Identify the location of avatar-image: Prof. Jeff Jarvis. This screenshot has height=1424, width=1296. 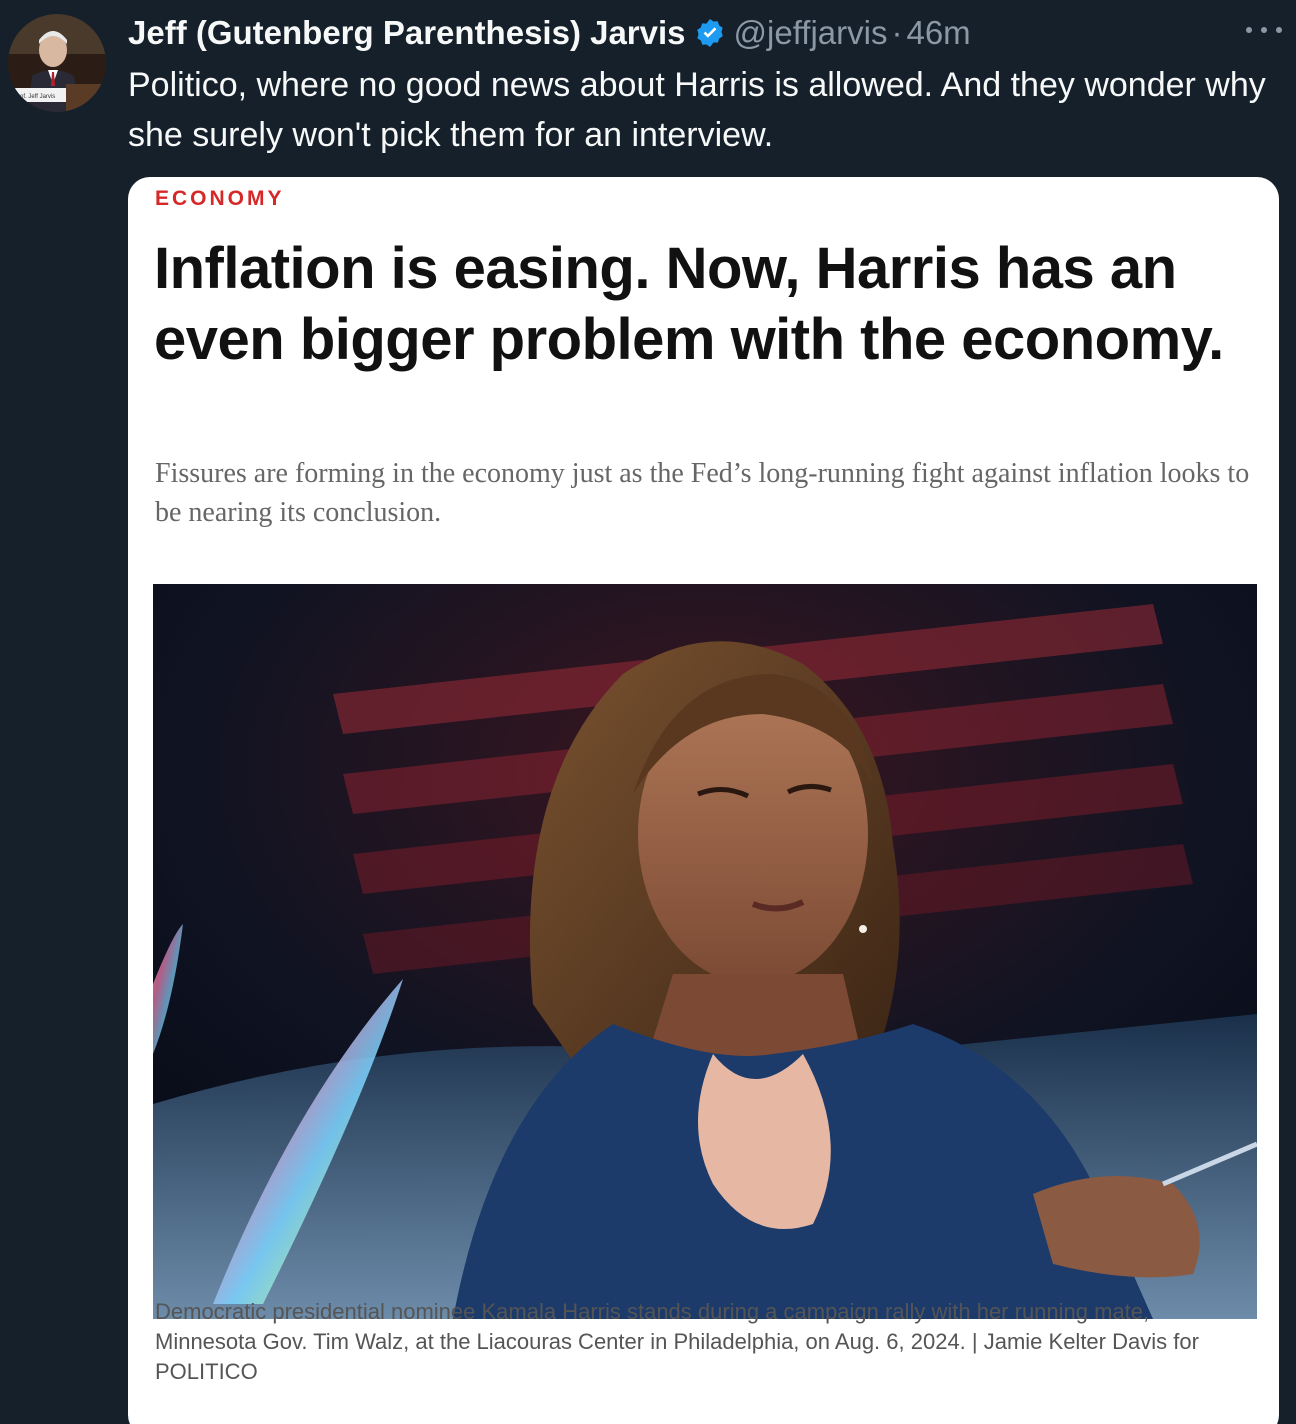
(57, 63).